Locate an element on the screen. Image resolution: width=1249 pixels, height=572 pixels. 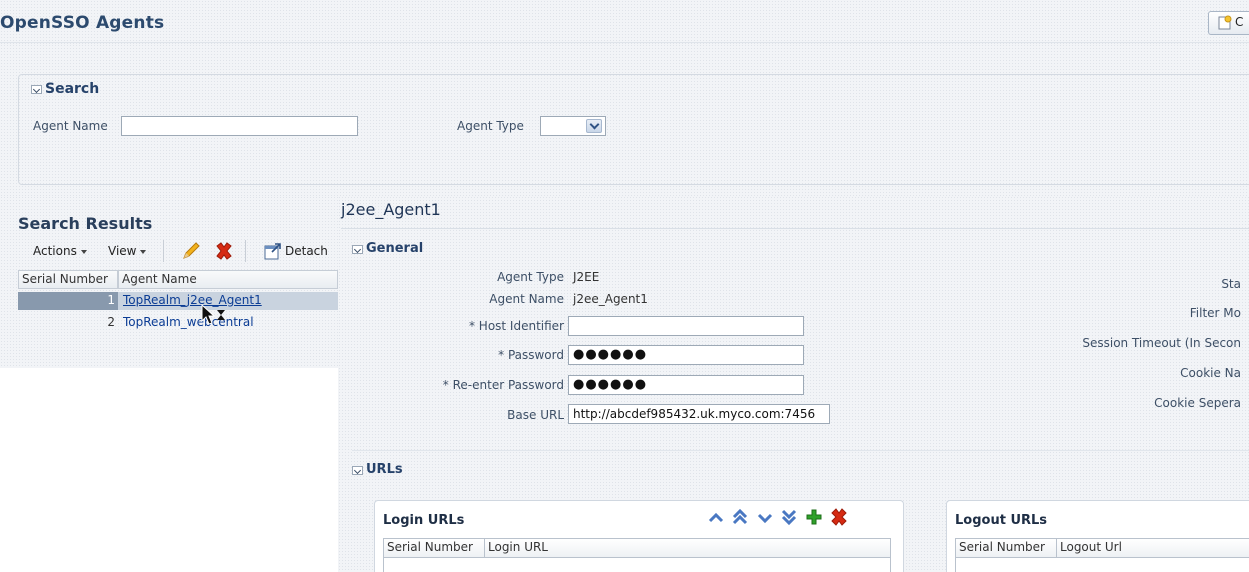
view-menu: View is located at coordinates (127, 251).